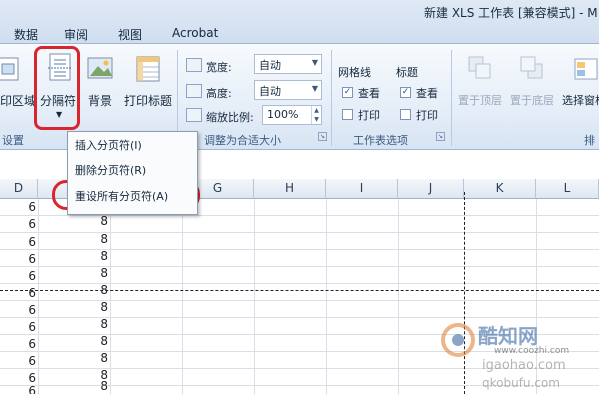  What do you see at coordinates (427, 115) in the screenshot?
I see `headings-print-label: 打印` at bounding box center [427, 115].